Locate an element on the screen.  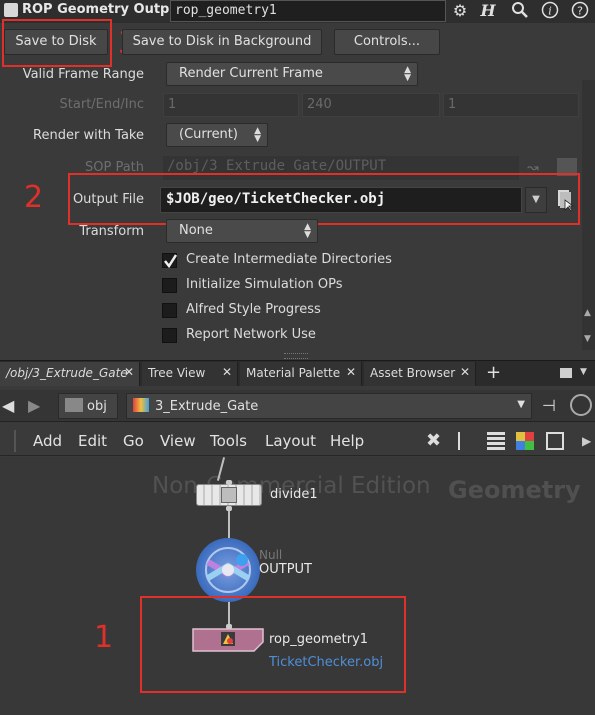
info-icon: i is located at coordinates (550, 11).